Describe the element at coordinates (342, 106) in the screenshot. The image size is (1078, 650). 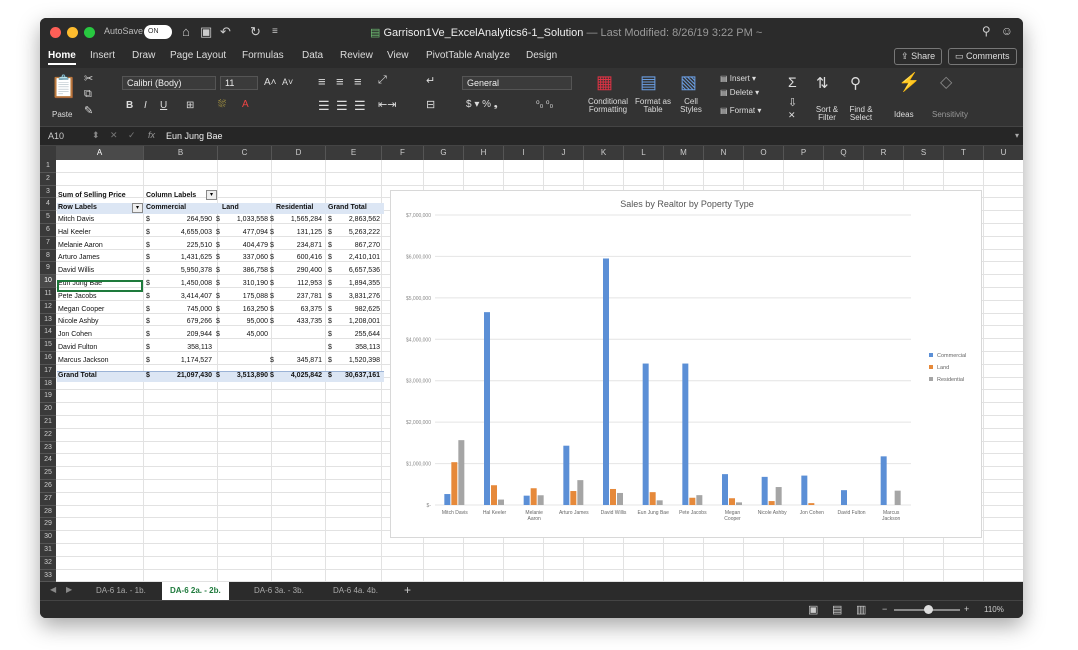
I see `align-center-icon: ☰` at that location.